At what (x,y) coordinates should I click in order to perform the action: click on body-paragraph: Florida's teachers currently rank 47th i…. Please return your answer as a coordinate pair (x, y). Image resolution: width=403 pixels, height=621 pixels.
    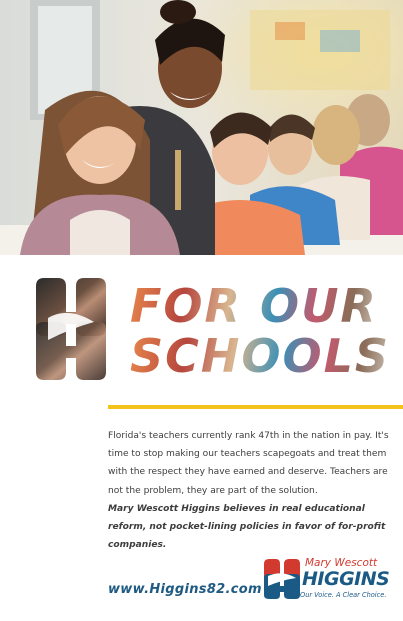
    Looking at the image, I should click on (248, 463).